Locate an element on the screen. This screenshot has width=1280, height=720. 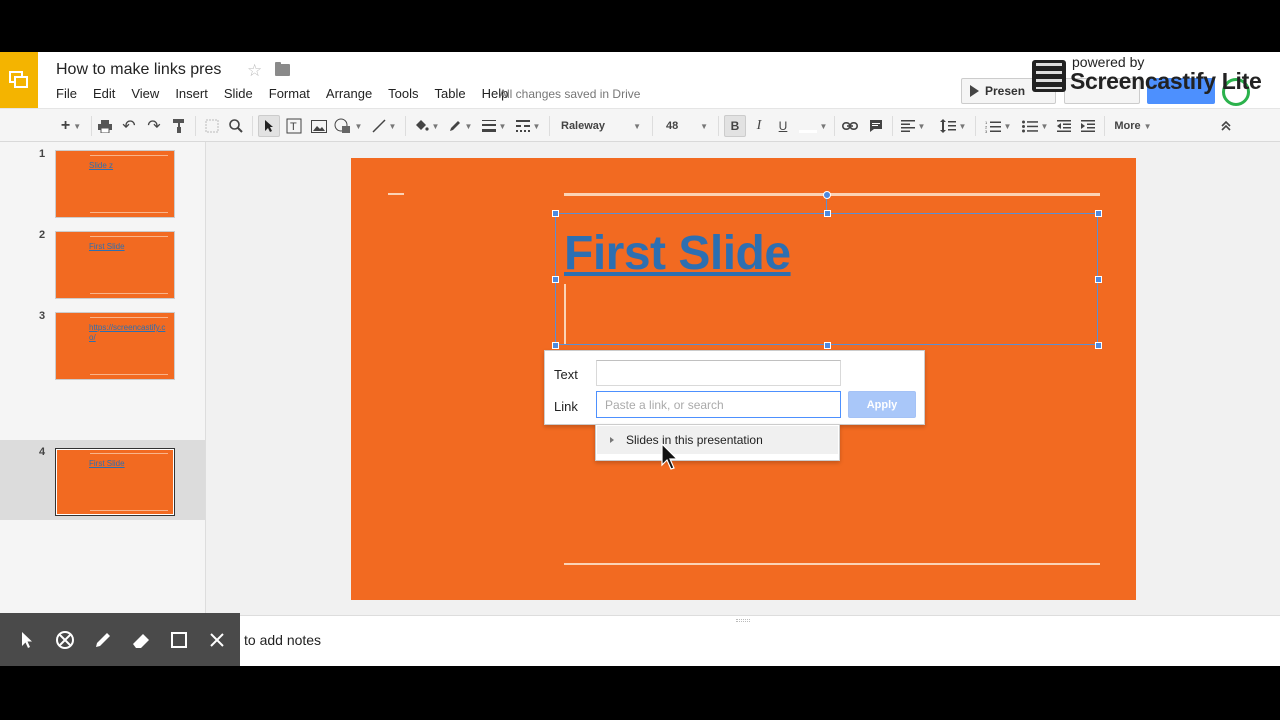
resize-handle-se is located at coordinates (1098, 345).